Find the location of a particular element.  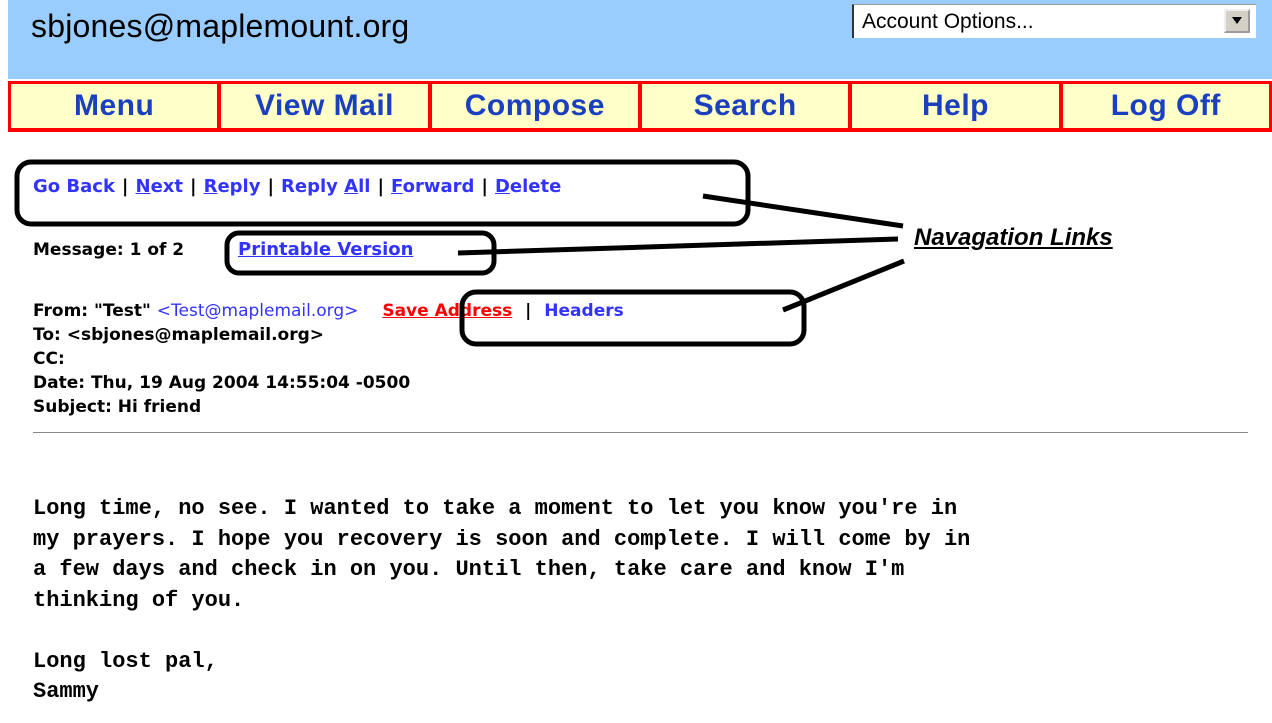

navigation-links-annotation: Navagation Links is located at coordinates (1013, 237).